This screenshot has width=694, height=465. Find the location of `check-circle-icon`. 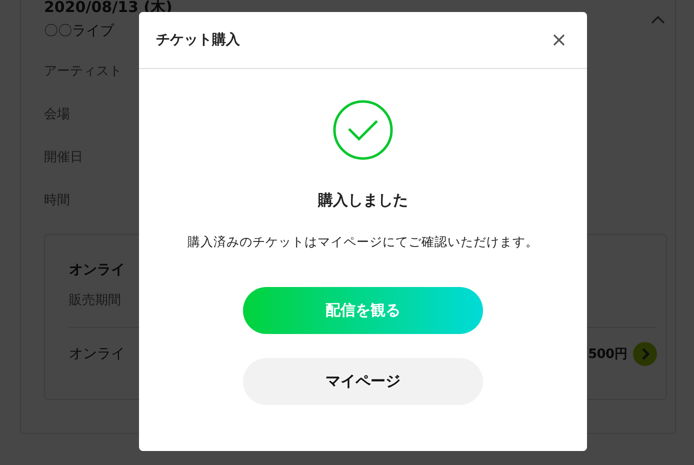

check-circle-icon is located at coordinates (363, 130).